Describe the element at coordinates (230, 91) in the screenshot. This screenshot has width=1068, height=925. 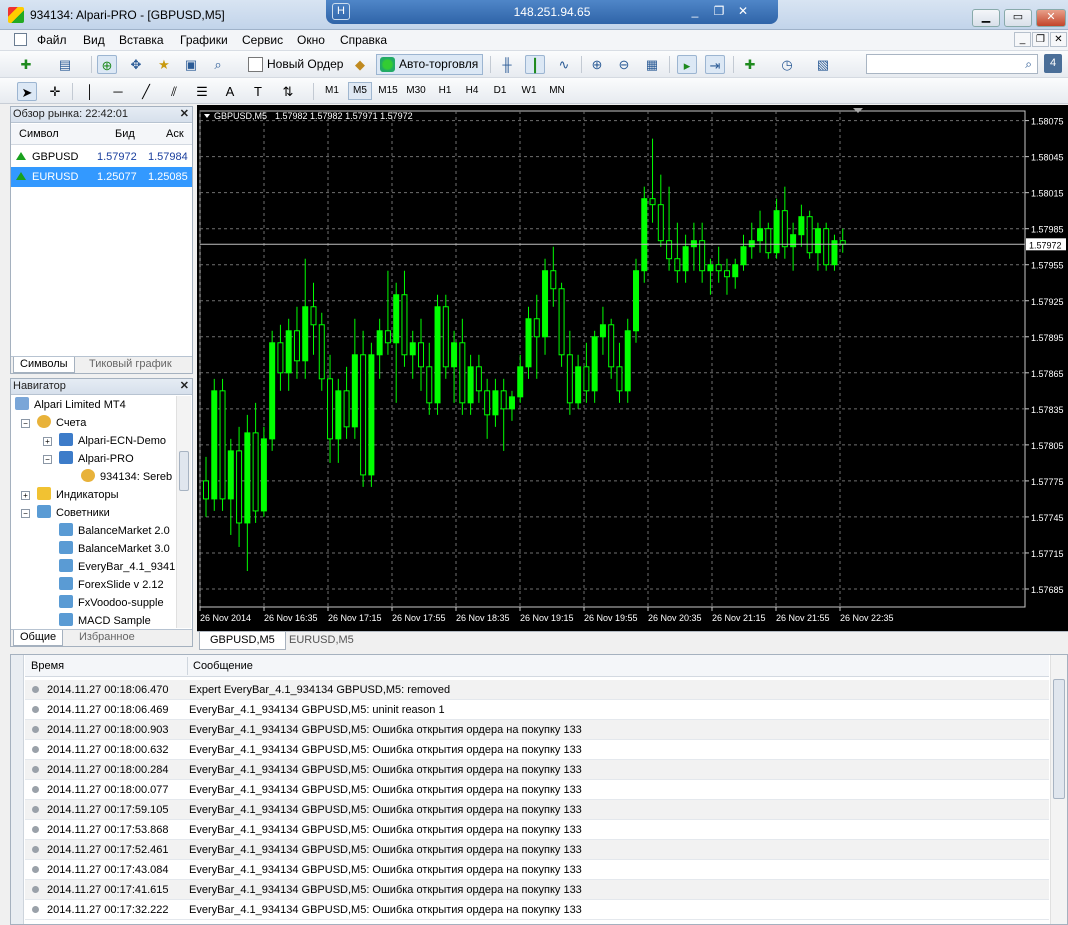
I see `text-icon: A` at that location.